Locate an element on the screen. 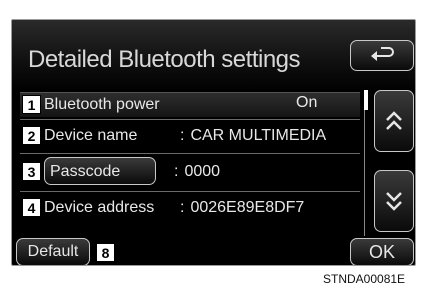 The image size is (427, 290). scrollbar-track is located at coordinates (367, 166).